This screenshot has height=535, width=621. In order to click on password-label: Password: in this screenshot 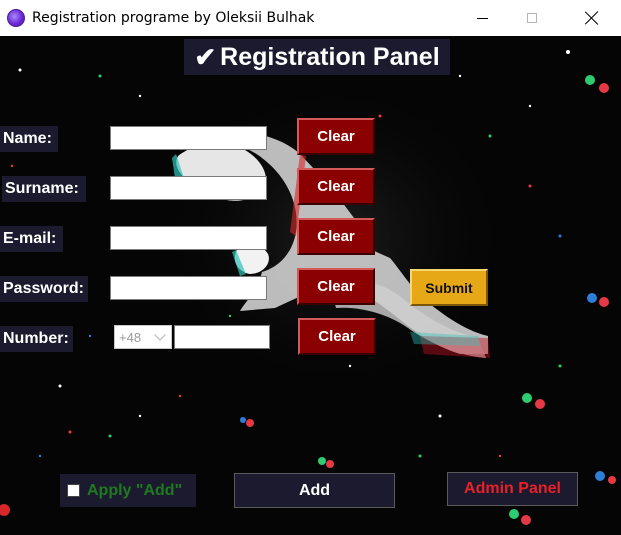, I will do `click(44, 289)`.